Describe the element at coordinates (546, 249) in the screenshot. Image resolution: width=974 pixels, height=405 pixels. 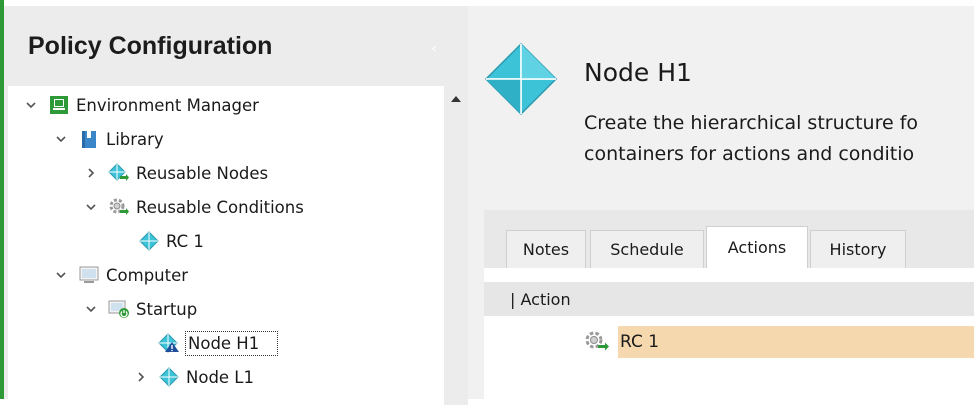
I see `tab-notes: Notes` at that location.